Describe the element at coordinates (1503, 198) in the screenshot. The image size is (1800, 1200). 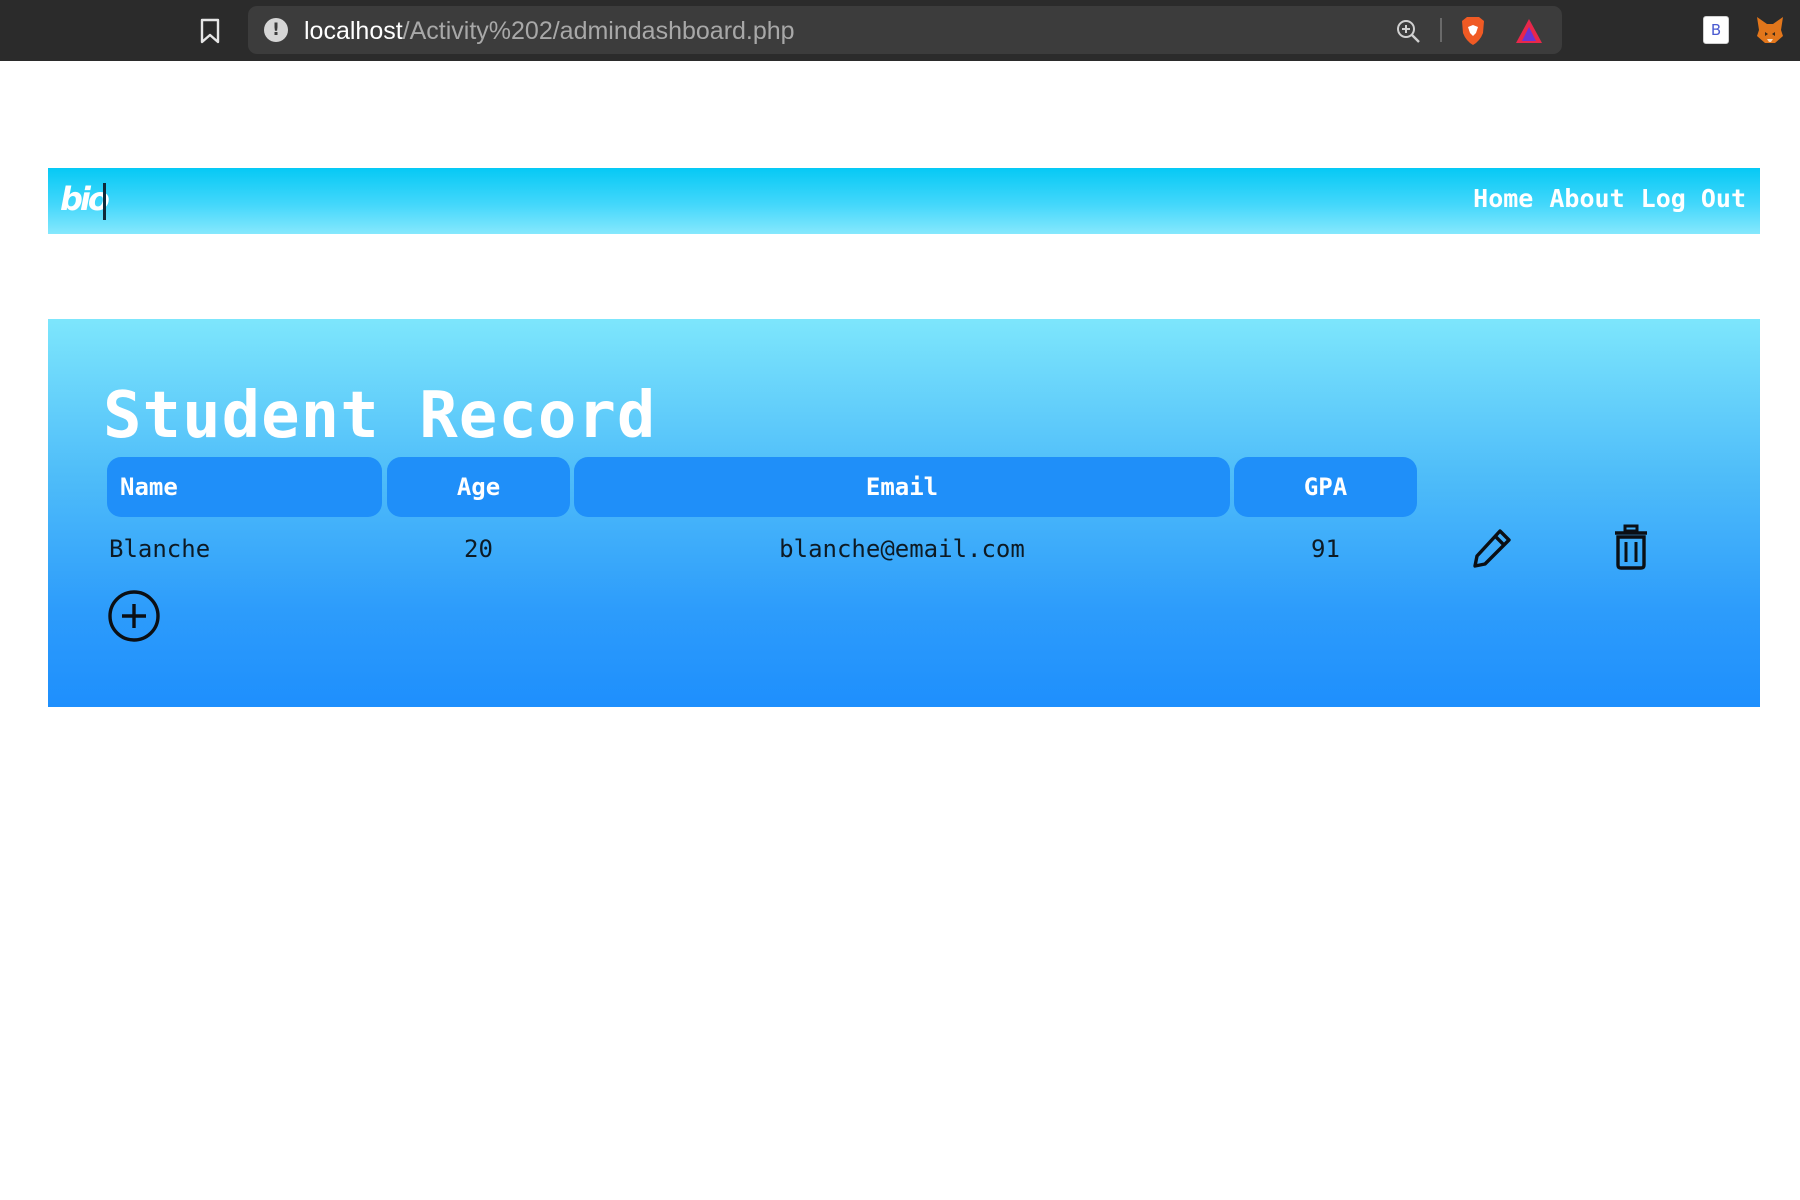
I see `nav-home-link: Home` at that location.